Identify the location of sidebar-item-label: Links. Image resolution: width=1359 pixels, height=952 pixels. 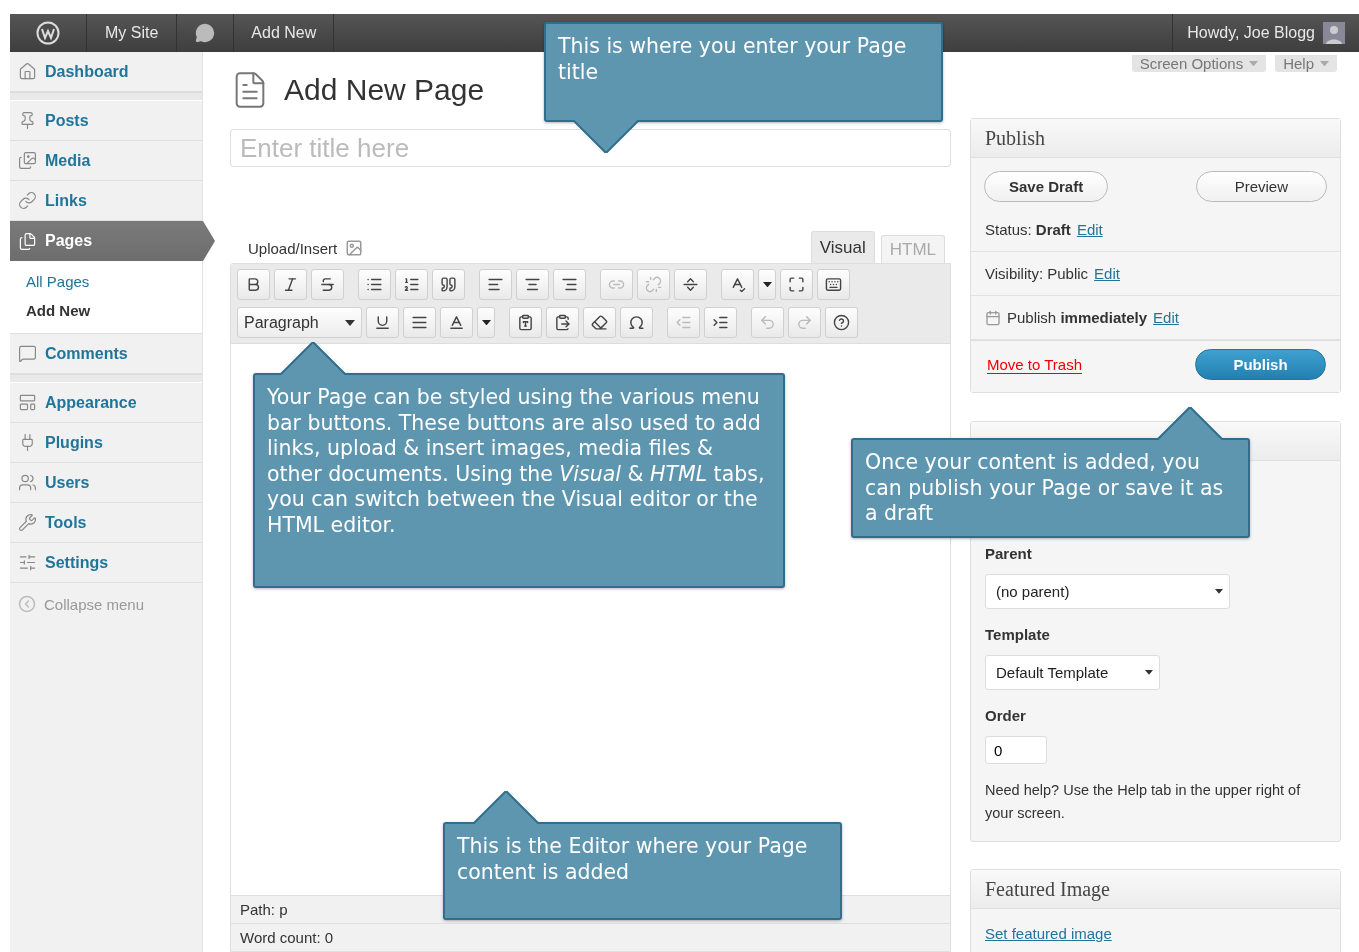
(66, 200).